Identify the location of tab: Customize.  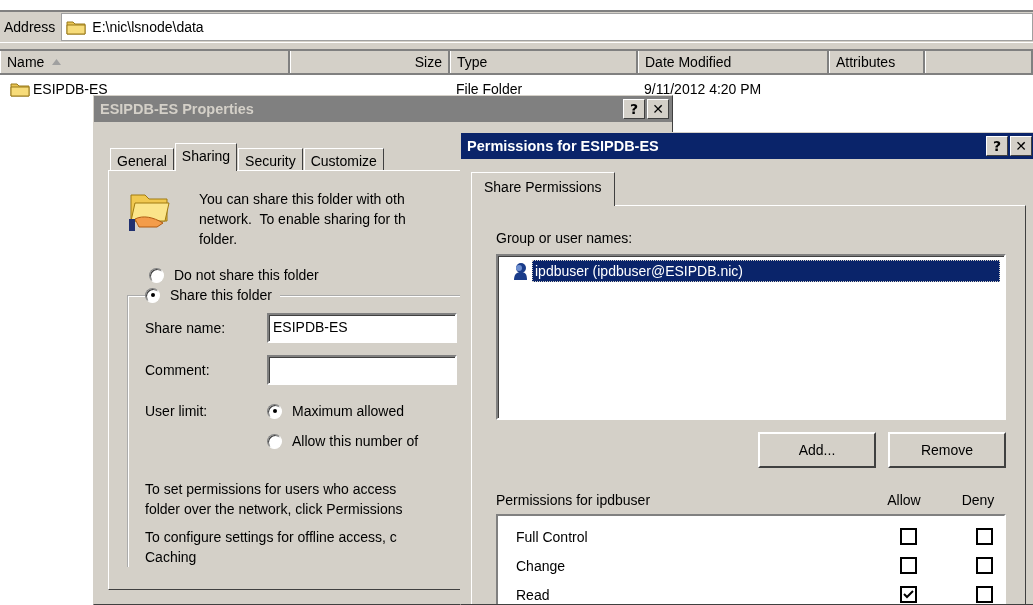
(343, 159).